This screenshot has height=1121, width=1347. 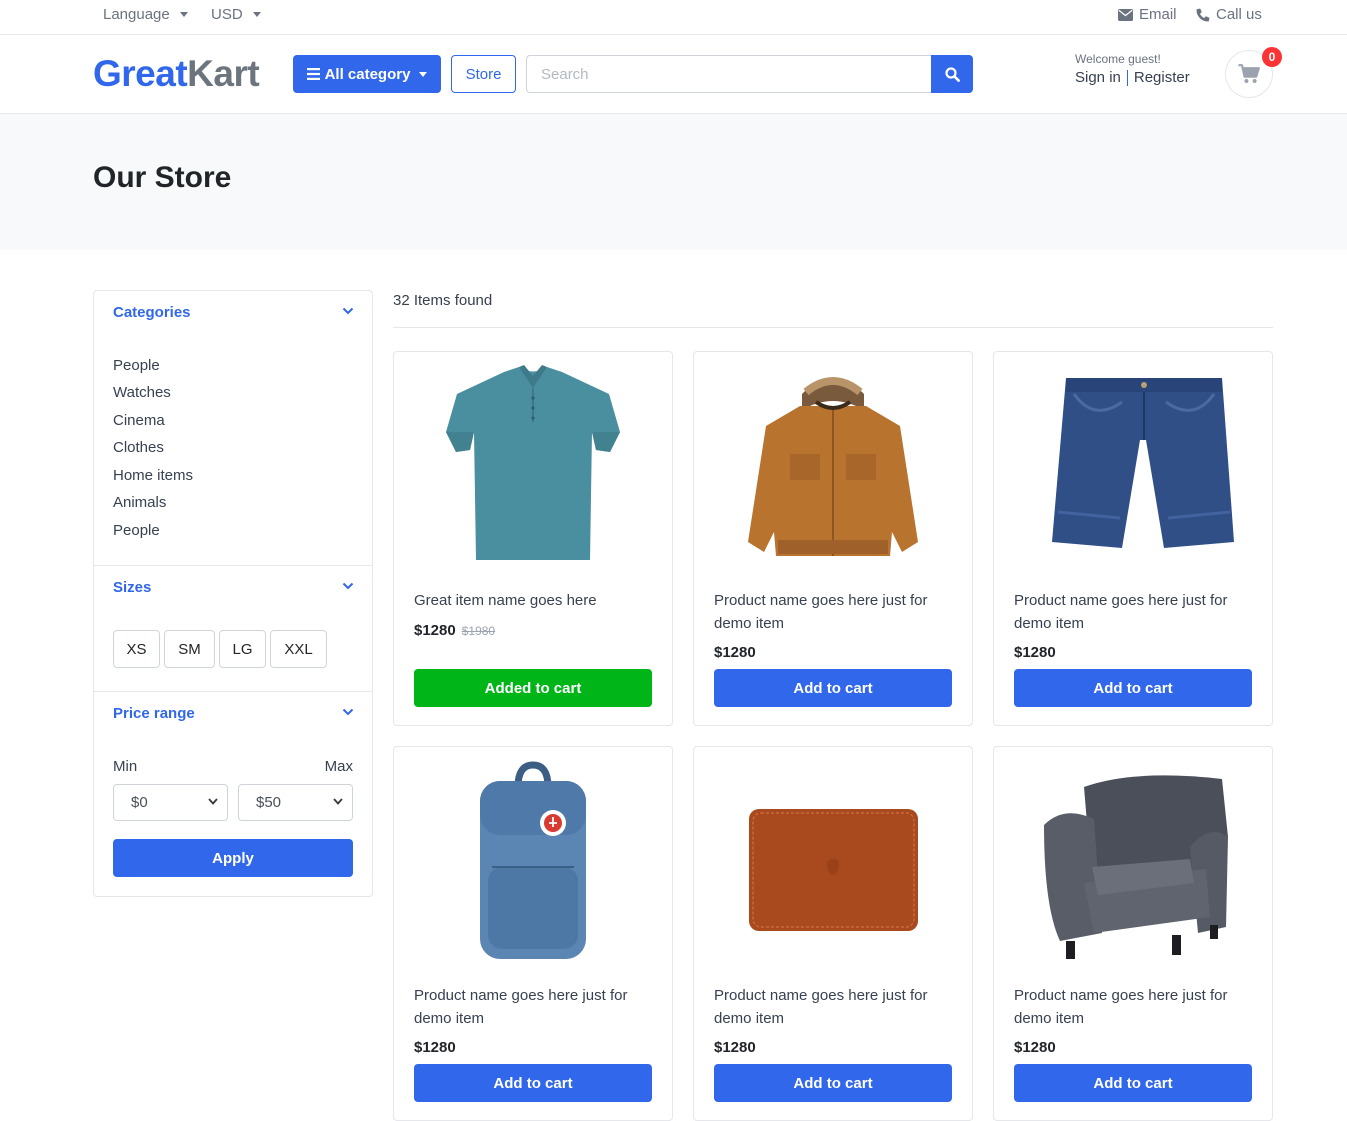 What do you see at coordinates (1127, 77) in the screenshot?
I see `divider` at bounding box center [1127, 77].